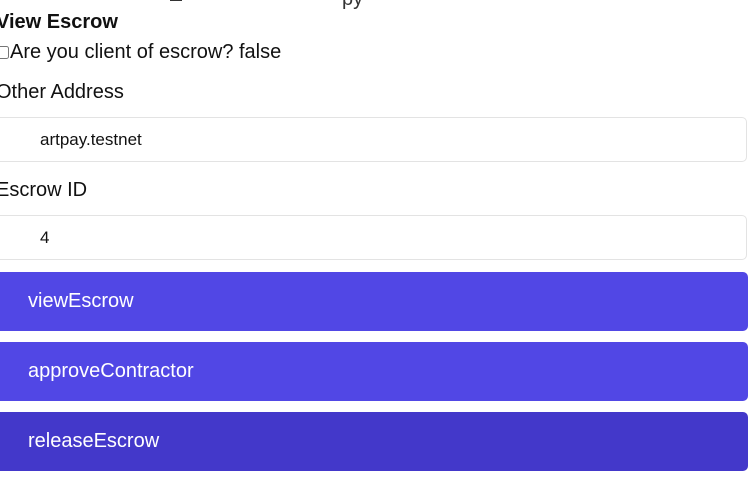  What do you see at coordinates (4, 52) in the screenshot?
I see `client-checkbox` at bounding box center [4, 52].